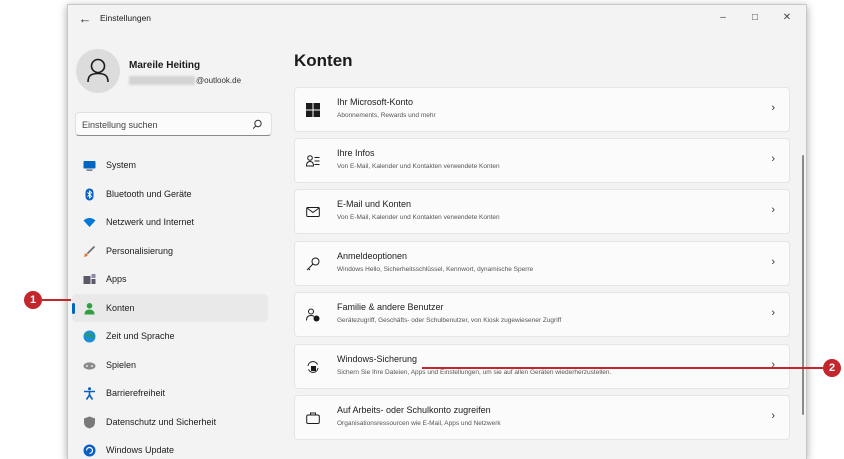 This screenshot has width=844, height=459. I want to click on update-icon, so click(89, 450).